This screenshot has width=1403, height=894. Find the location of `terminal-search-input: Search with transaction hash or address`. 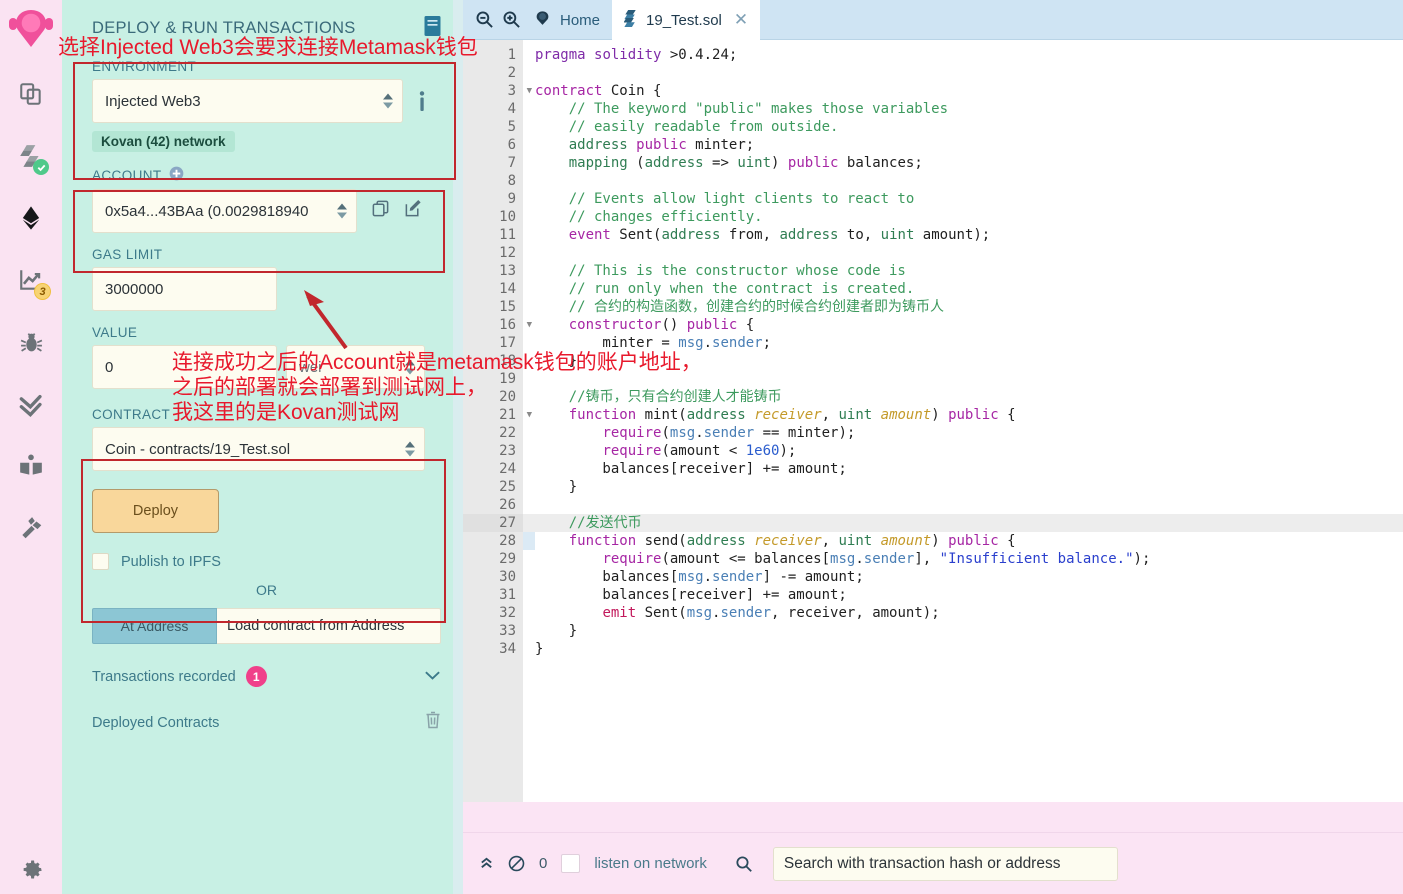

terminal-search-input: Search with transaction hash or address is located at coordinates (945, 863).